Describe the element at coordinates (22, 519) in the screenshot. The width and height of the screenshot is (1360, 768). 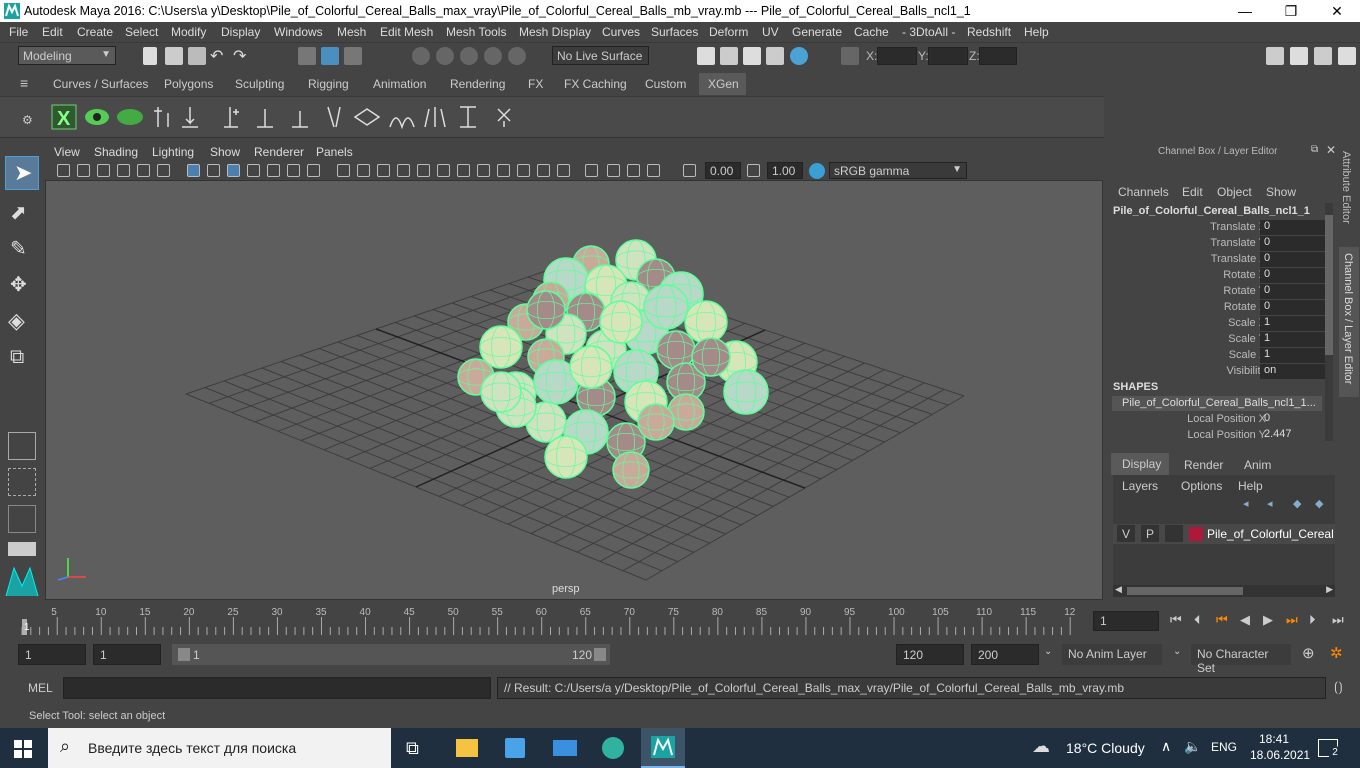
I see `outliner-layout-icon` at that location.